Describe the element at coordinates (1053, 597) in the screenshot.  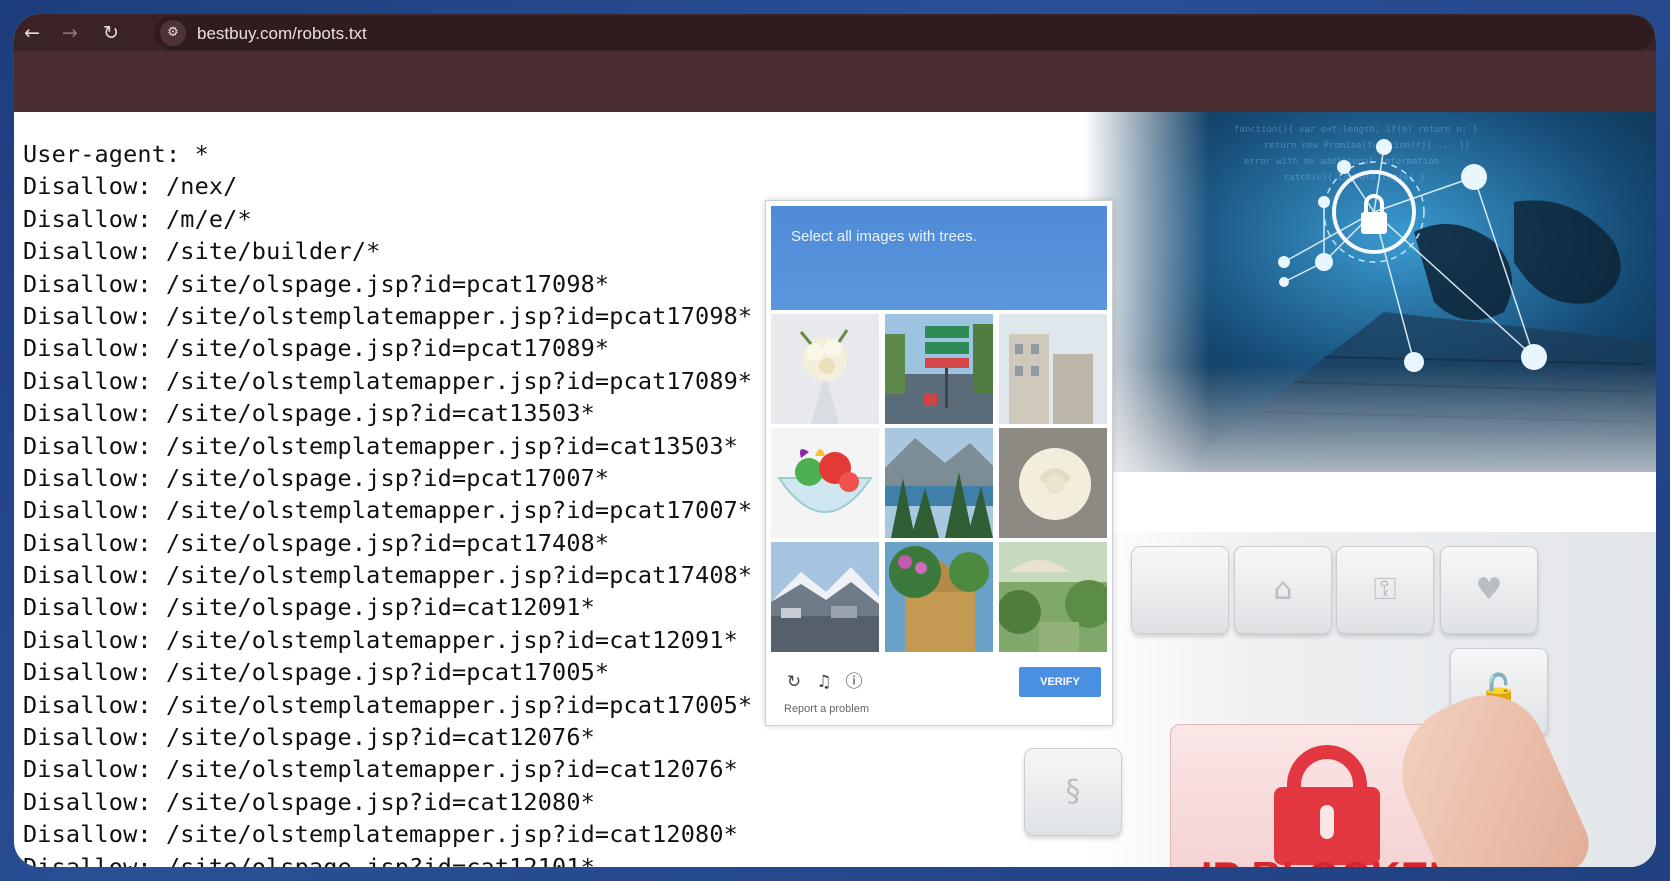
I see `captcha-tile-garden` at that location.